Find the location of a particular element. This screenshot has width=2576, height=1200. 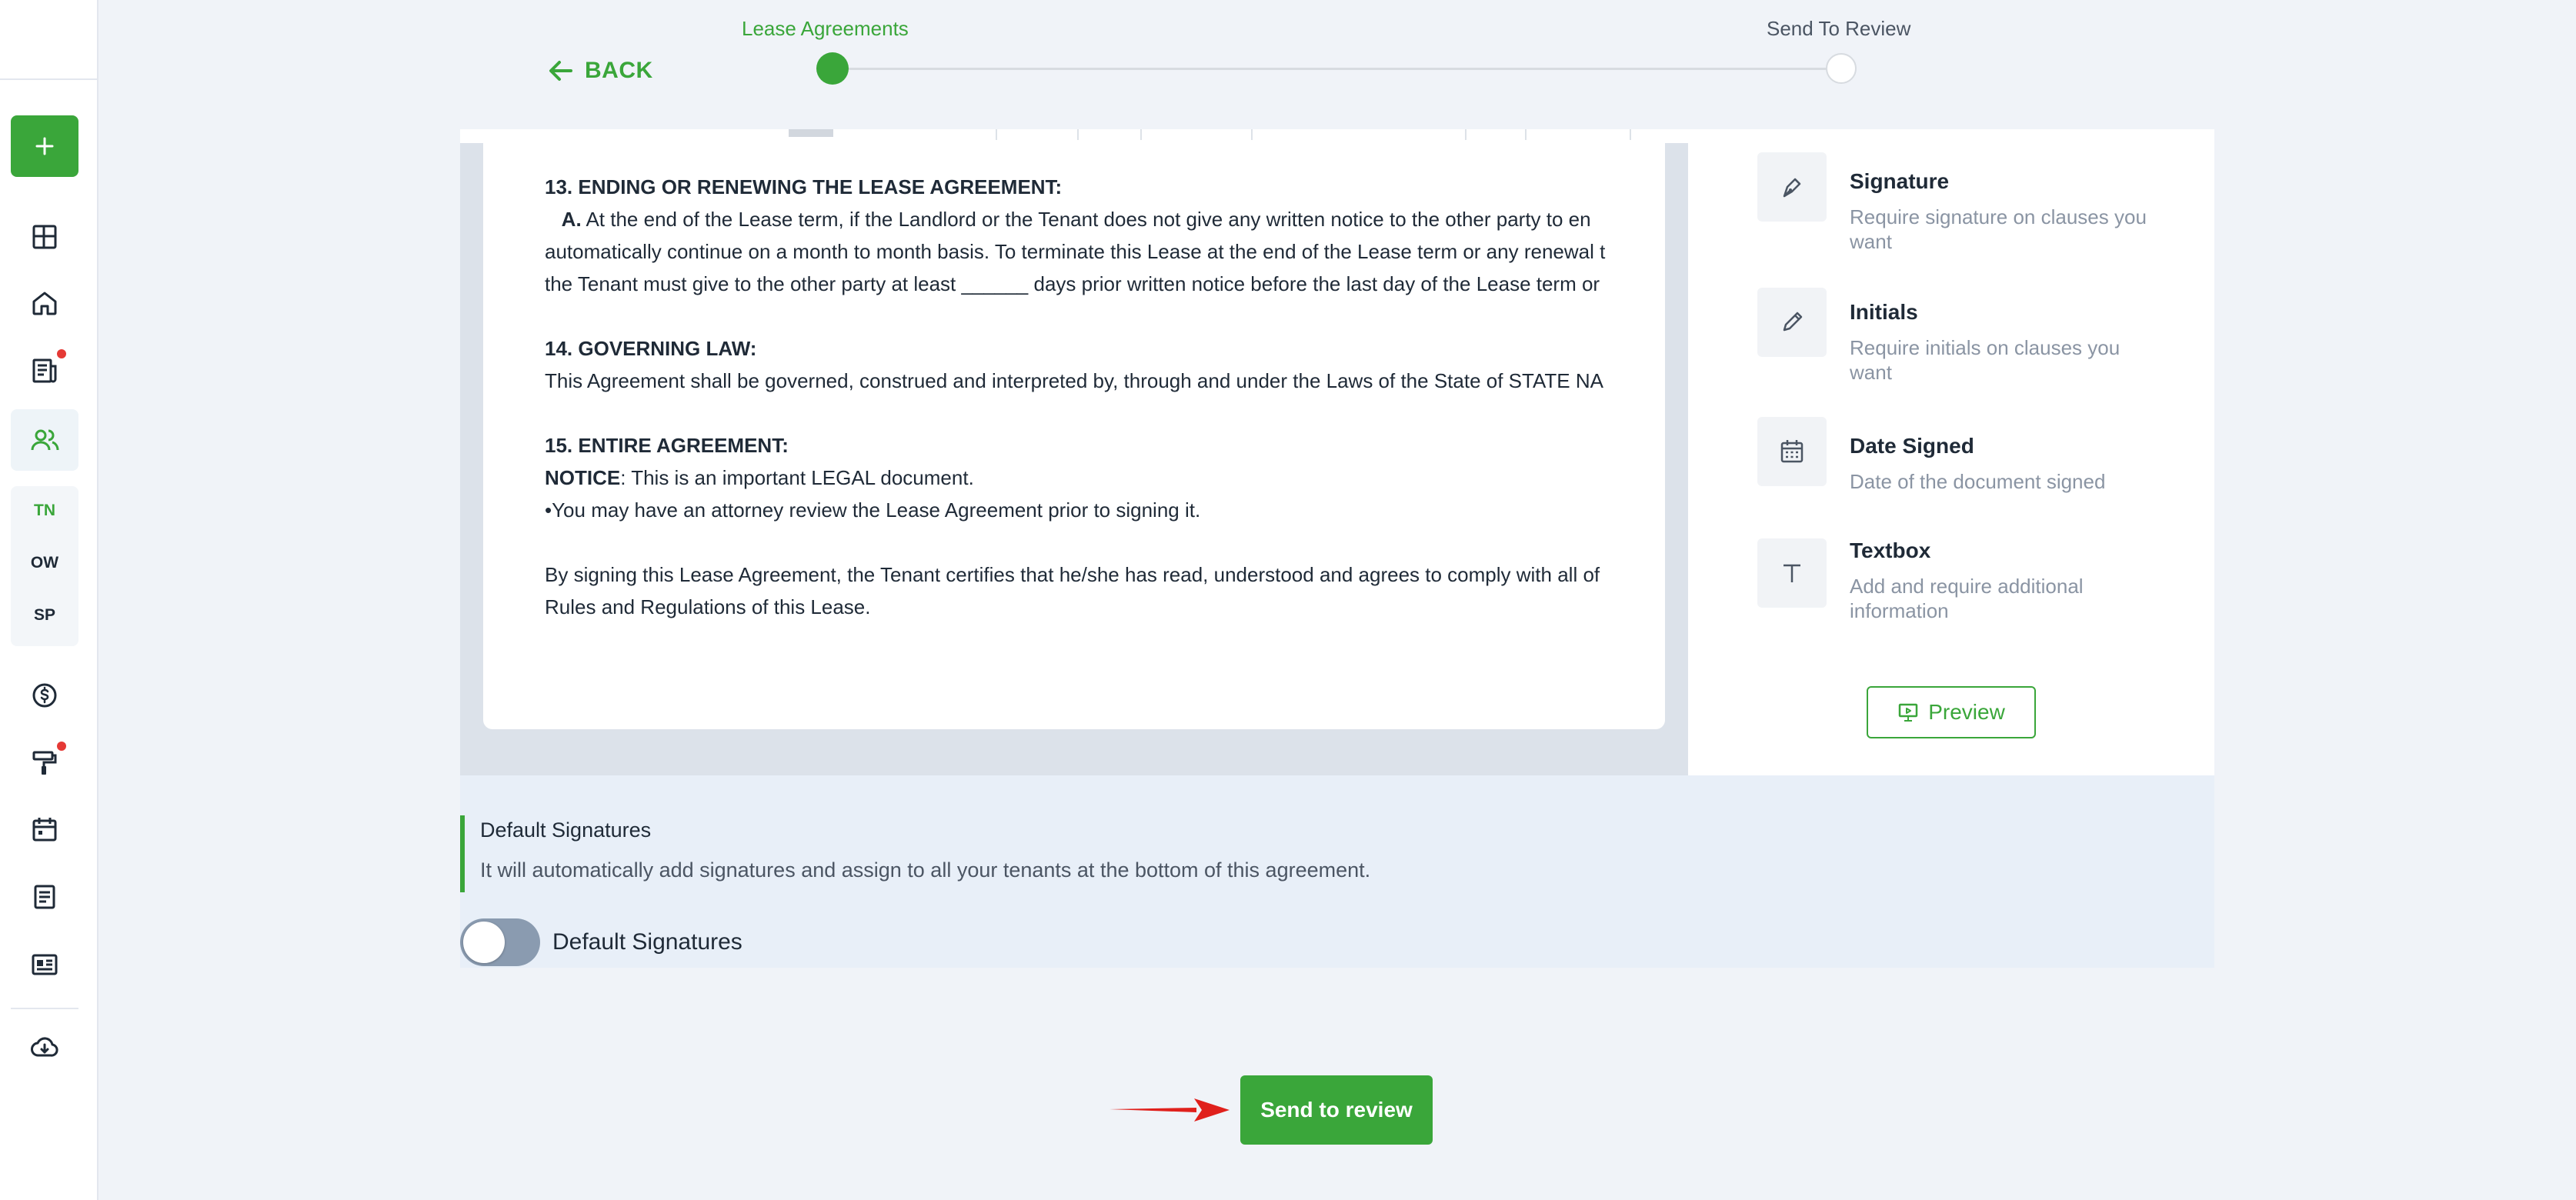

back-button: BACK is located at coordinates (600, 71).